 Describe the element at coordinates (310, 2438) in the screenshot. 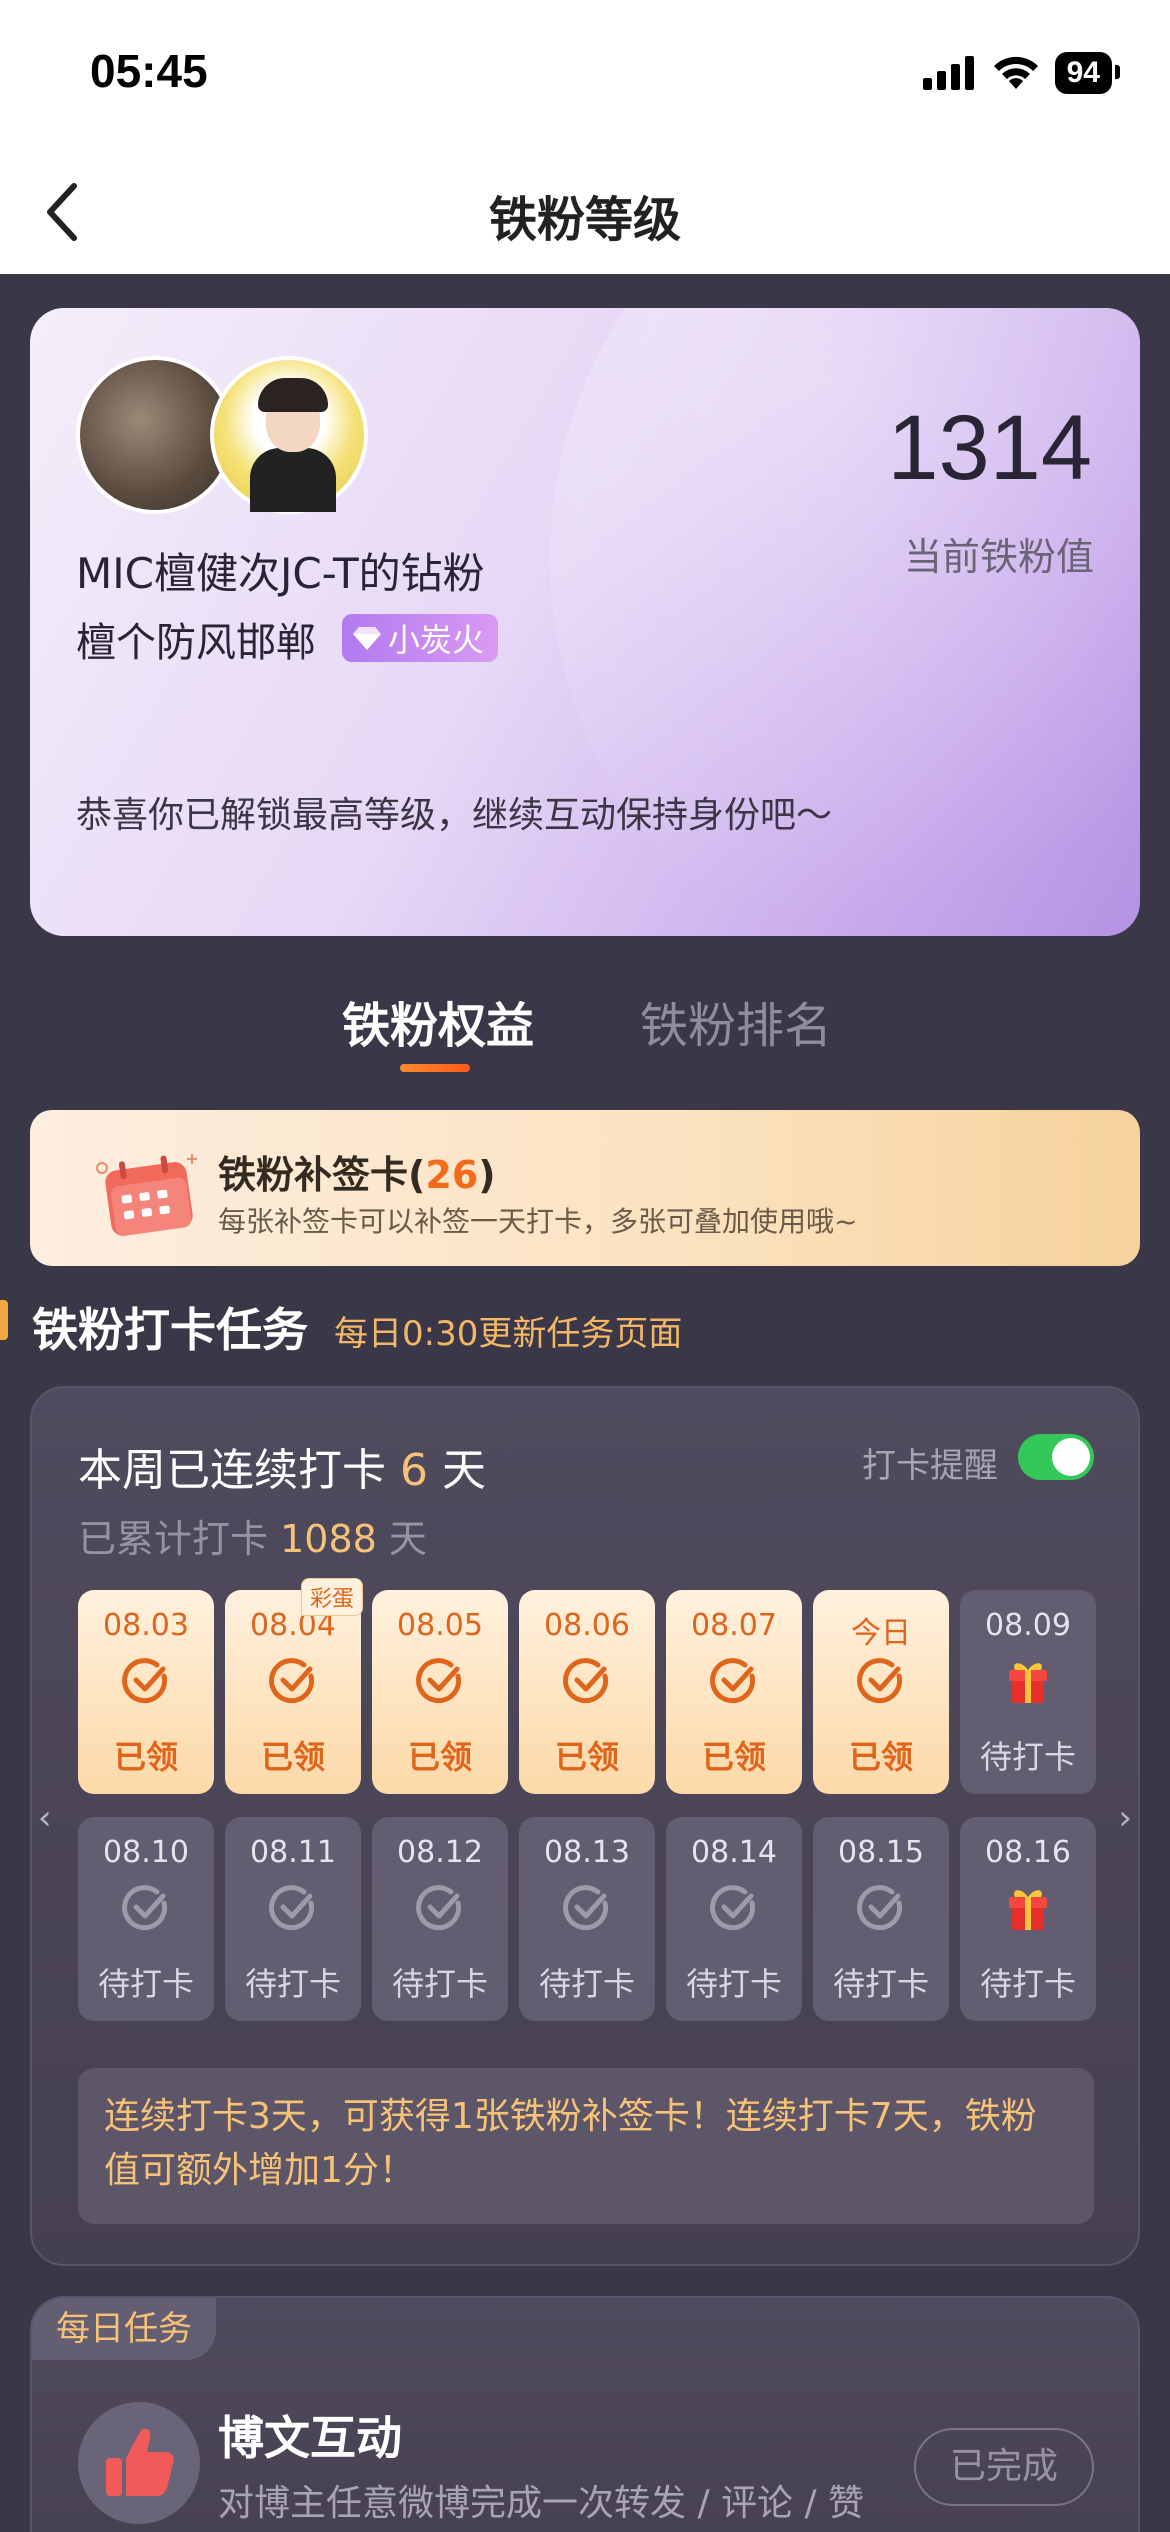

I see `task-title: 博文互动` at that location.